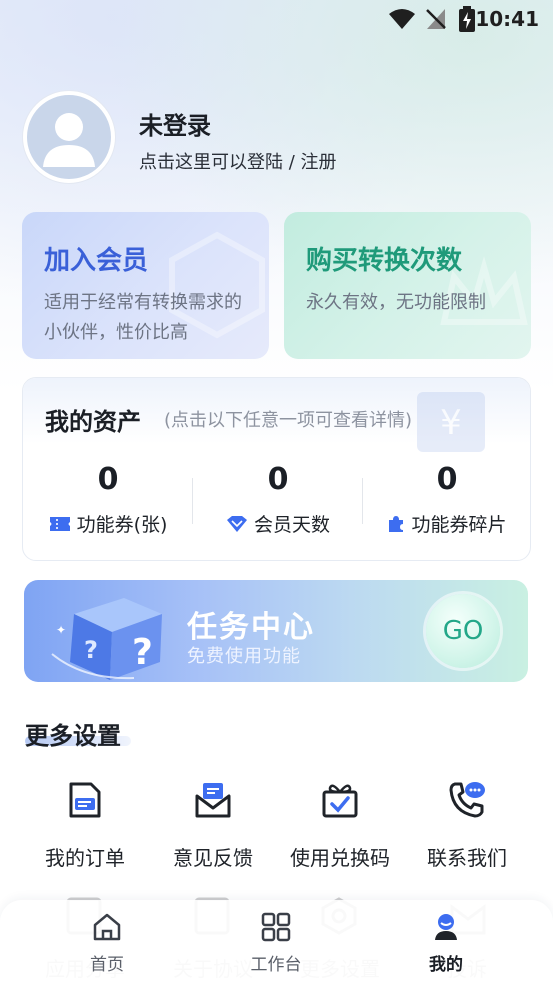  What do you see at coordinates (276, 965) in the screenshot?
I see `nav-label: 工作台` at bounding box center [276, 965].